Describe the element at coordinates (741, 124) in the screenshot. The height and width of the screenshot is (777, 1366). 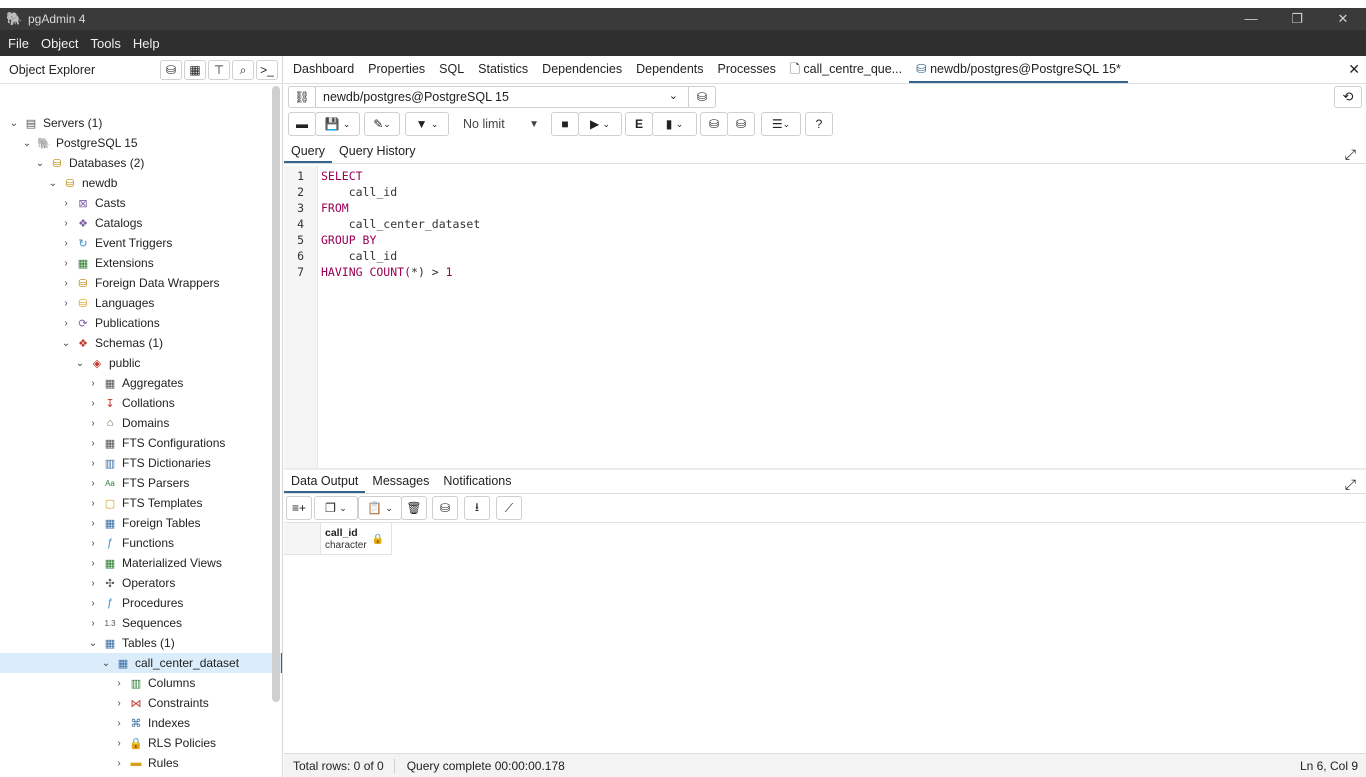
I see `rollback-icon: ⛁` at that location.